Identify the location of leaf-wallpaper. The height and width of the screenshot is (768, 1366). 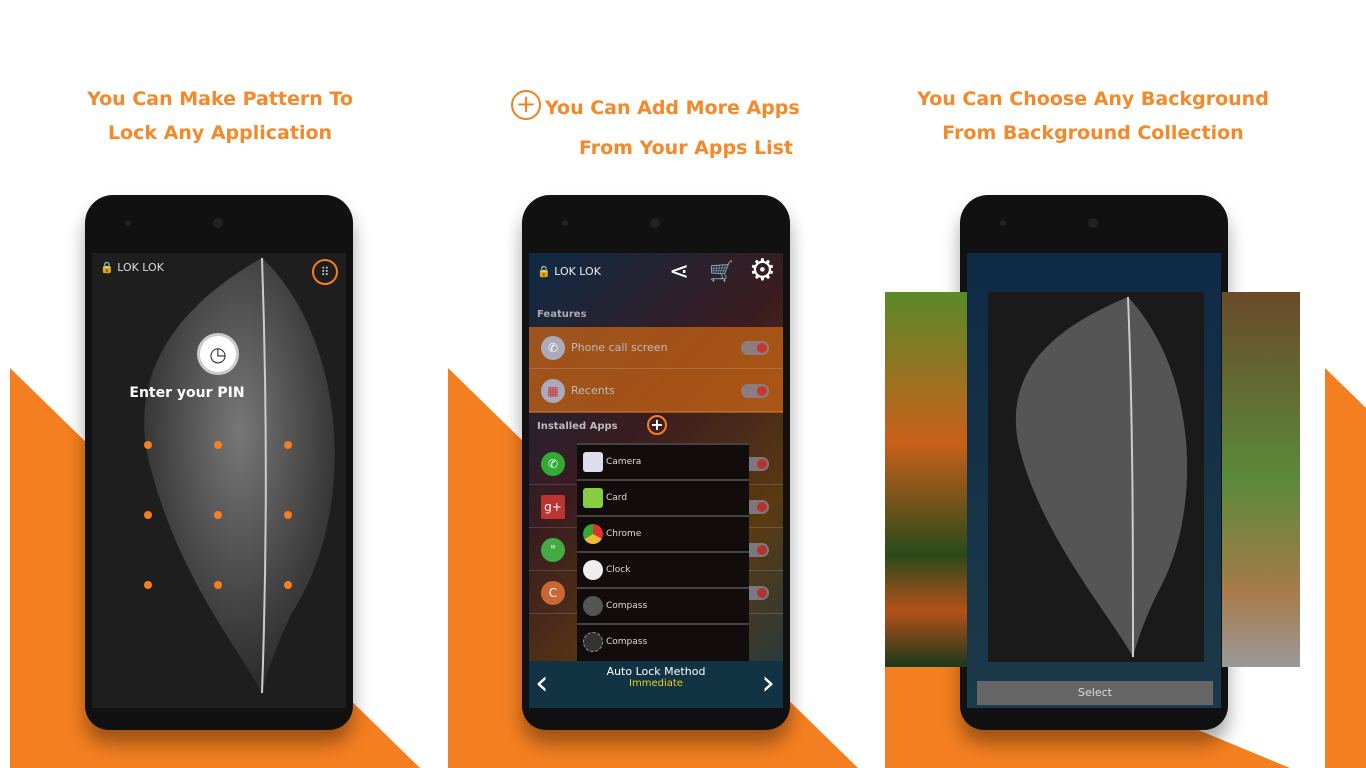
(219, 480).